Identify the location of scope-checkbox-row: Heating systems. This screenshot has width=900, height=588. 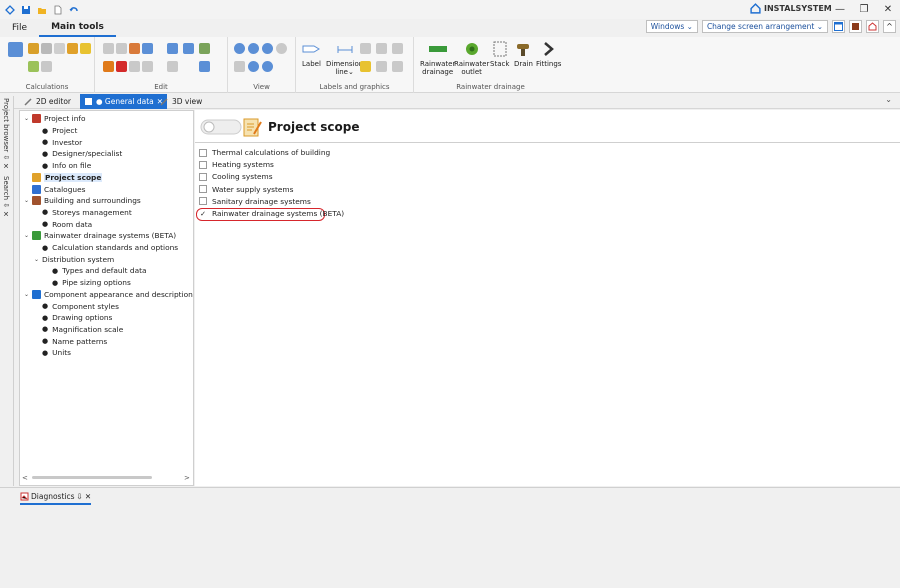
(236, 164).